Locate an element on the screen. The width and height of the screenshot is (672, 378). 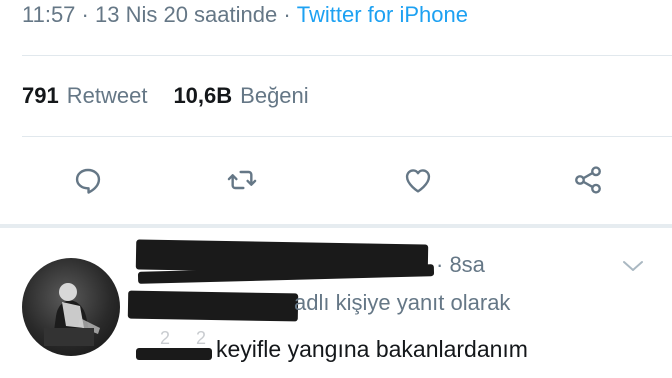
reply-icon is located at coordinates (88, 181).